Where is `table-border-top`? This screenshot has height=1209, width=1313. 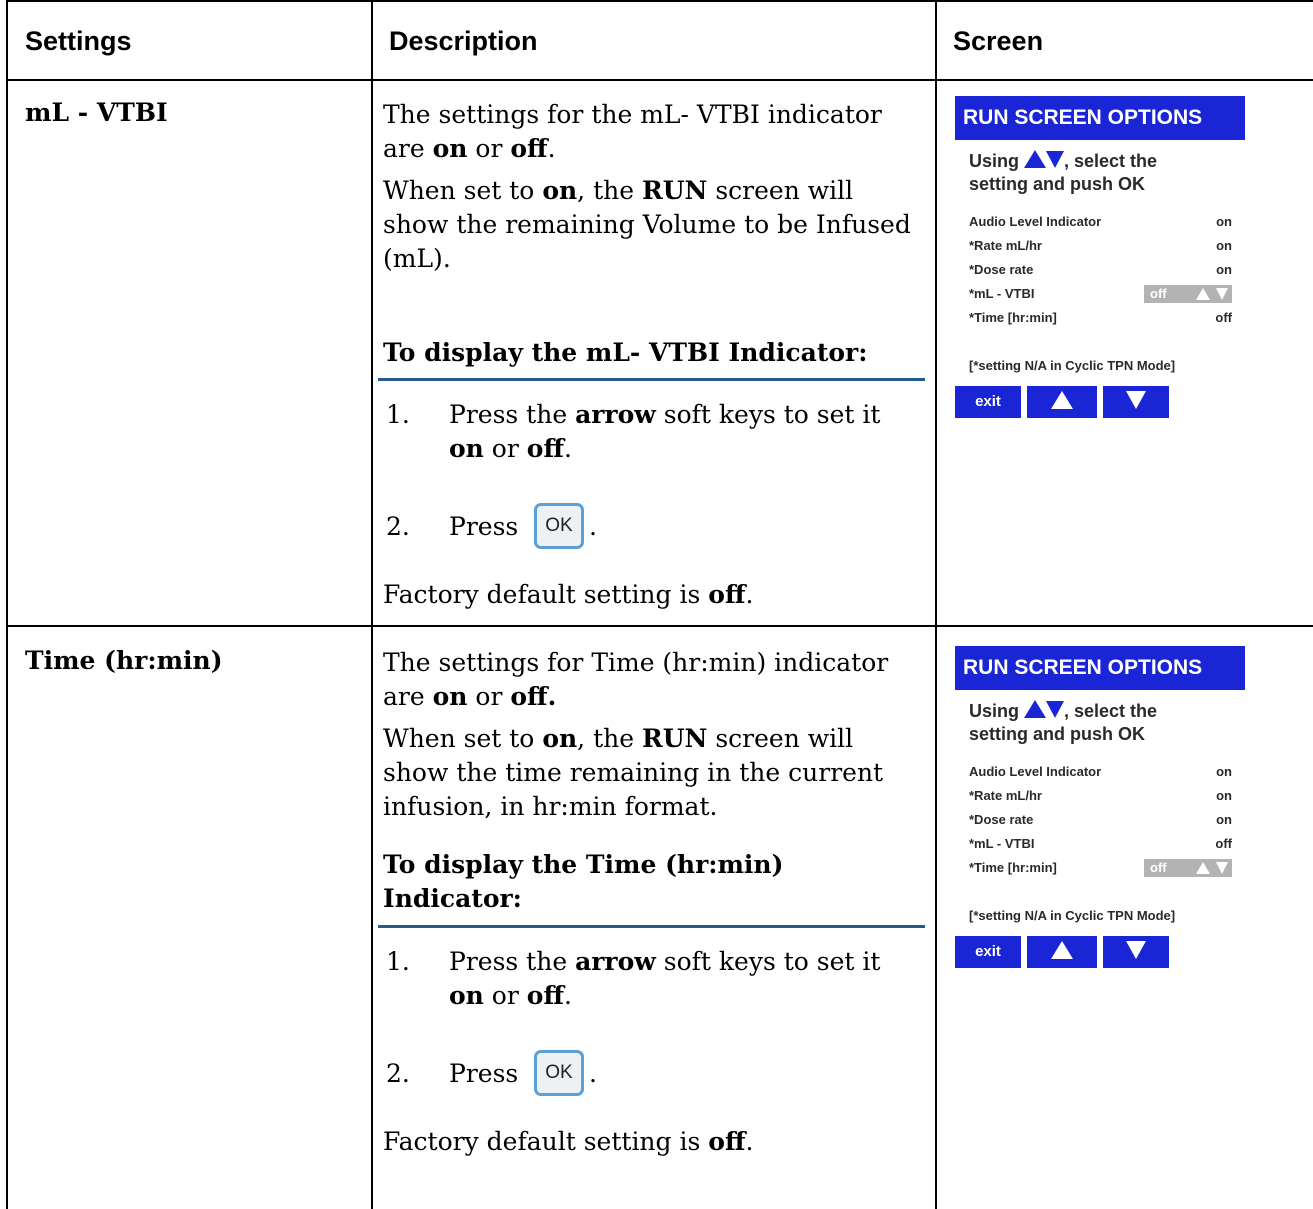
table-border-top is located at coordinates (659, 1).